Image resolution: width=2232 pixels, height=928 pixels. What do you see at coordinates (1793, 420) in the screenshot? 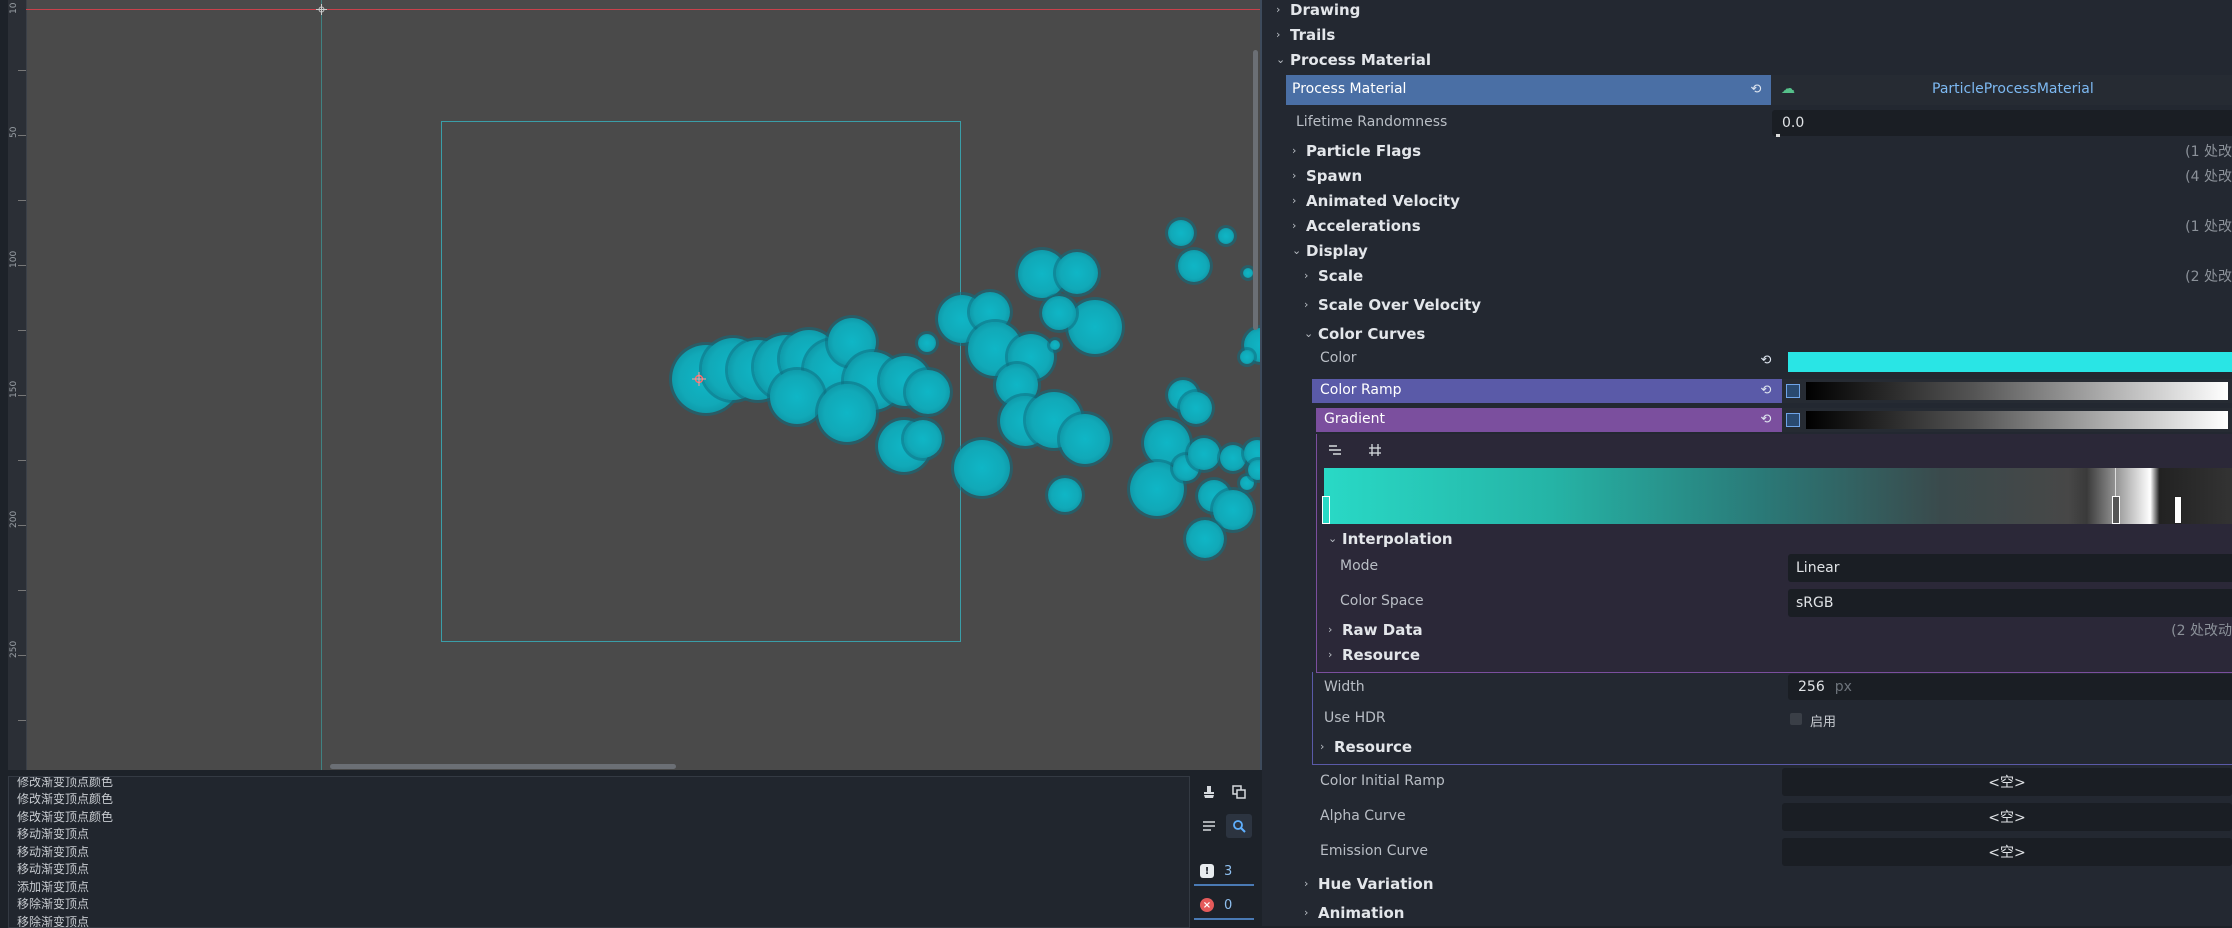
I see `gradient-icon` at bounding box center [1793, 420].